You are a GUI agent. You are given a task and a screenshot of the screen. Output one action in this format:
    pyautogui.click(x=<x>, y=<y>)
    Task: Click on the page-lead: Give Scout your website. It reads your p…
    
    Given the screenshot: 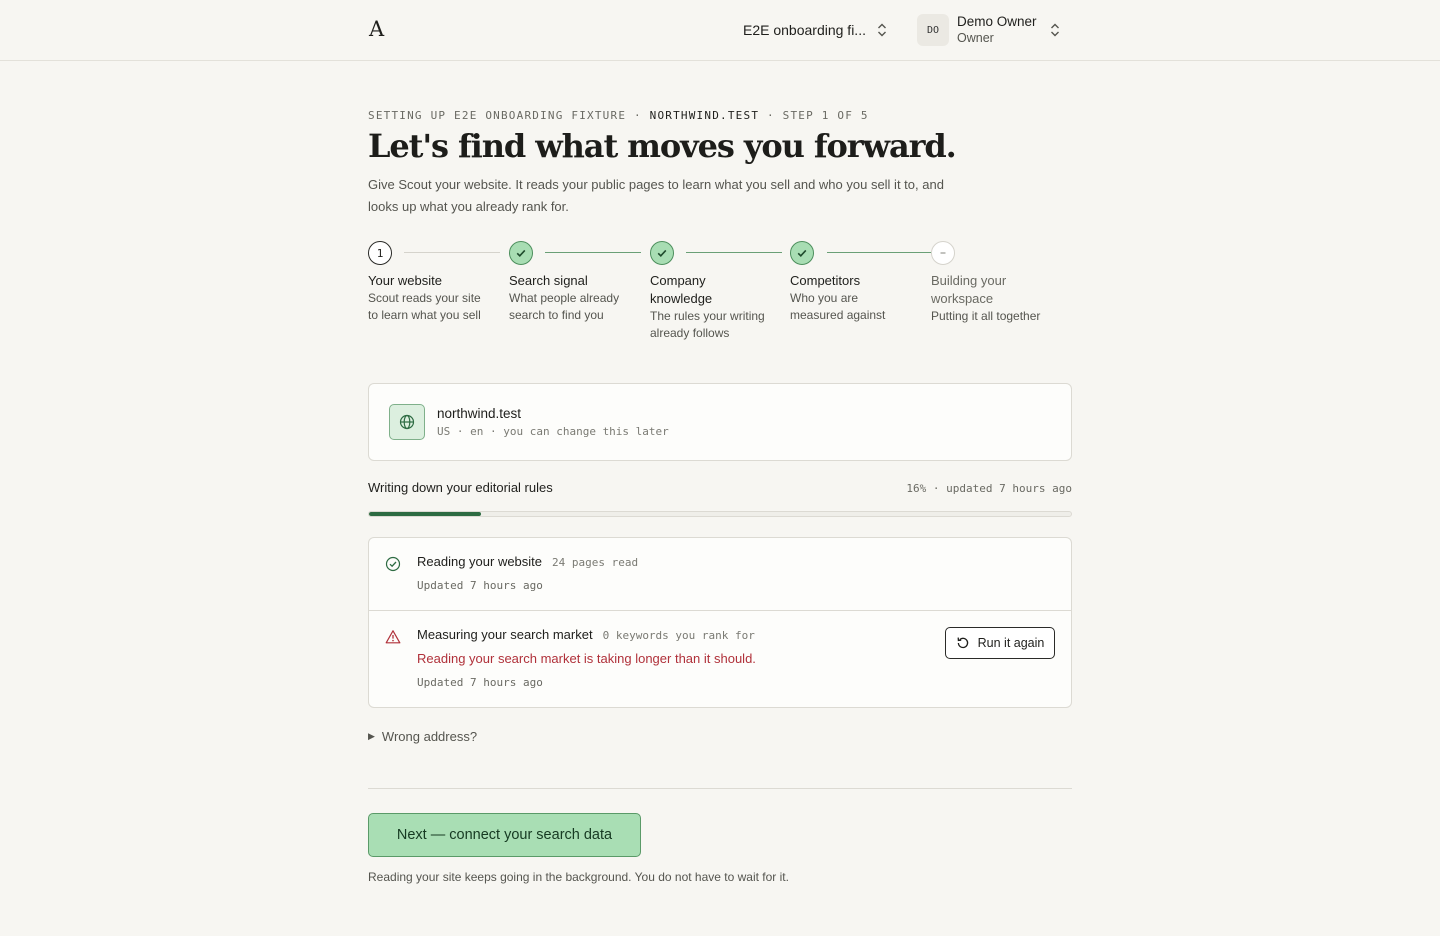 What is the action you would take?
    pyautogui.click(x=656, y=195)
    